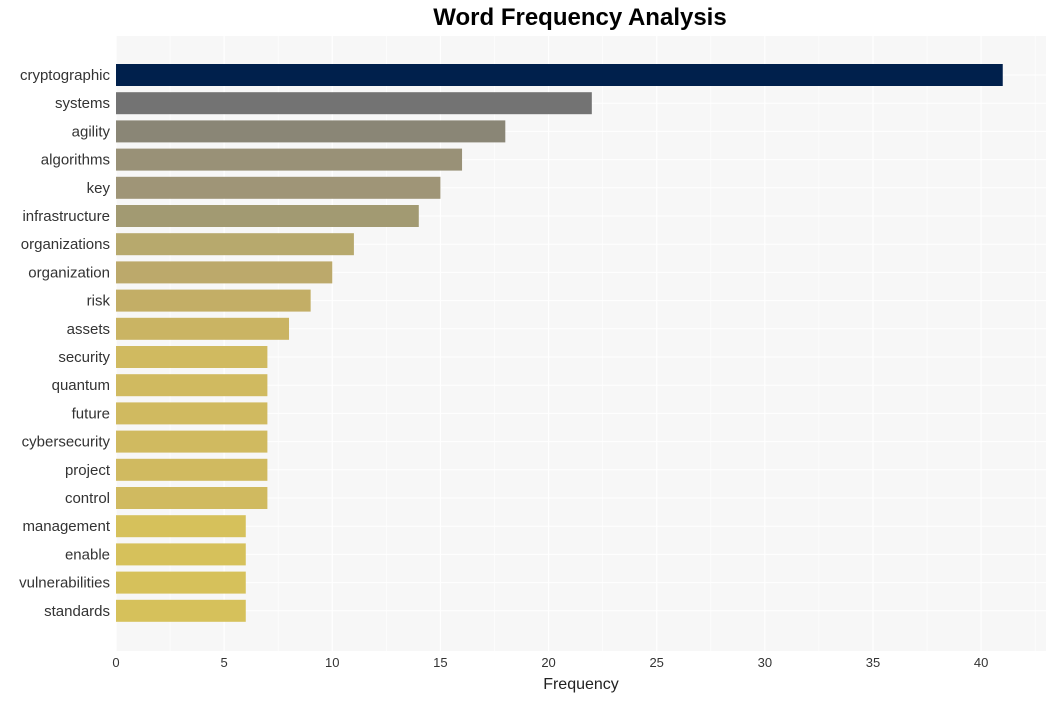 This screenshot has width=1055, height=701. What do you see at coordinates (75, 160) in the screenshot?
I see `y-tick-label: algorithms` at bounding box center [75, 160].